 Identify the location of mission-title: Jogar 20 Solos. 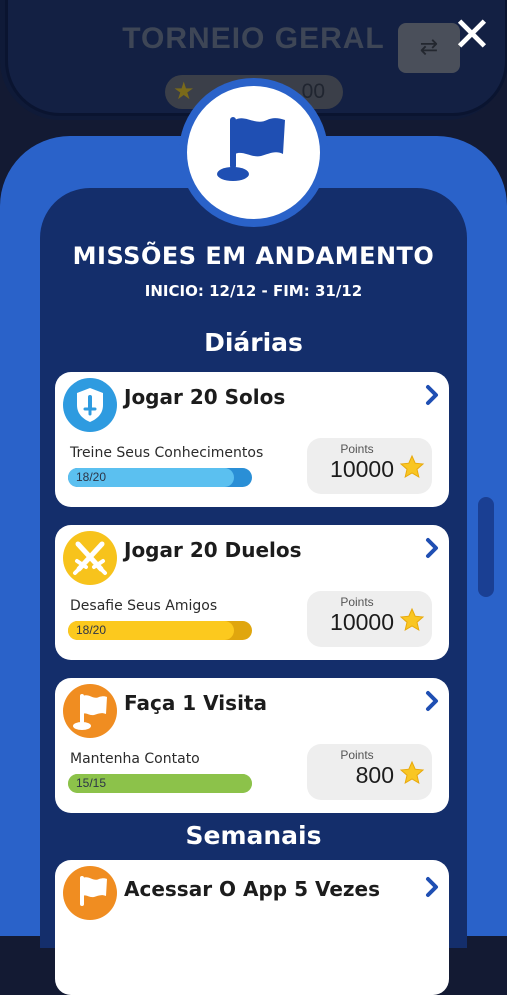
(205, 397).